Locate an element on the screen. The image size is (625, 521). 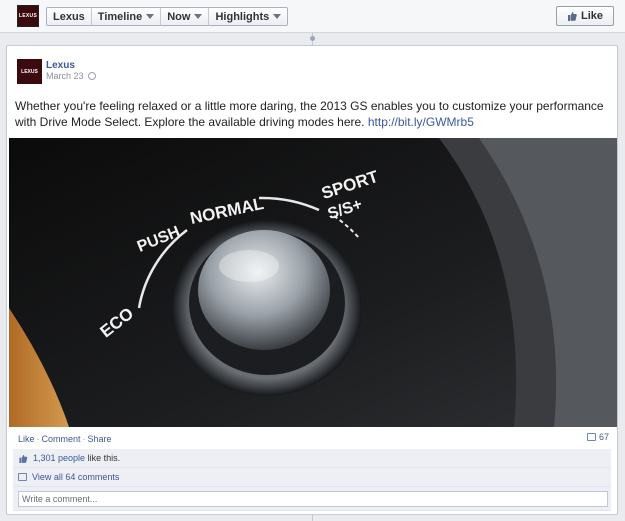
post-date-text: March 23 is located at coordinates (65, 76).